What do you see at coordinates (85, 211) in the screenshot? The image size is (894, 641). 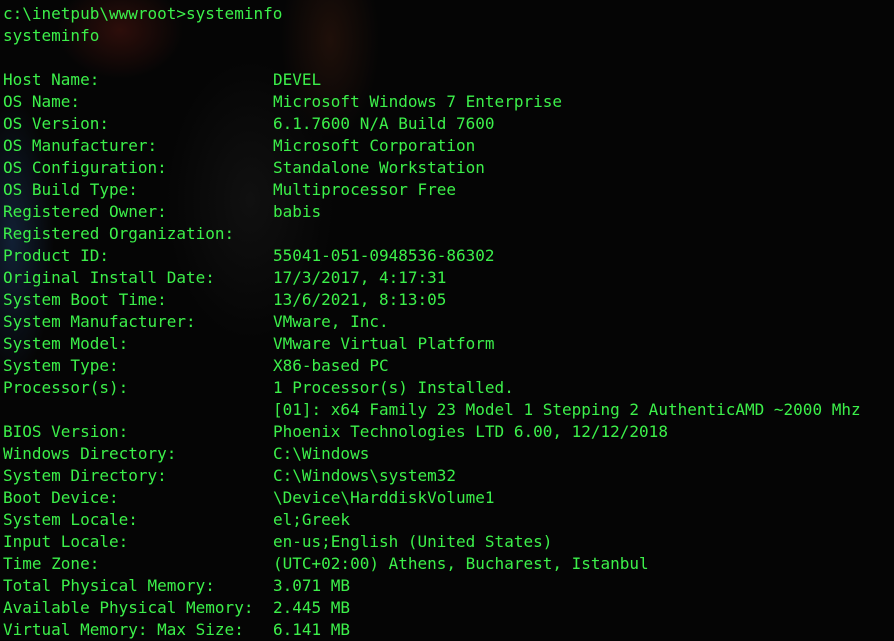 I see `info-label: Registered Owner:` at bounding box center [85, 211].